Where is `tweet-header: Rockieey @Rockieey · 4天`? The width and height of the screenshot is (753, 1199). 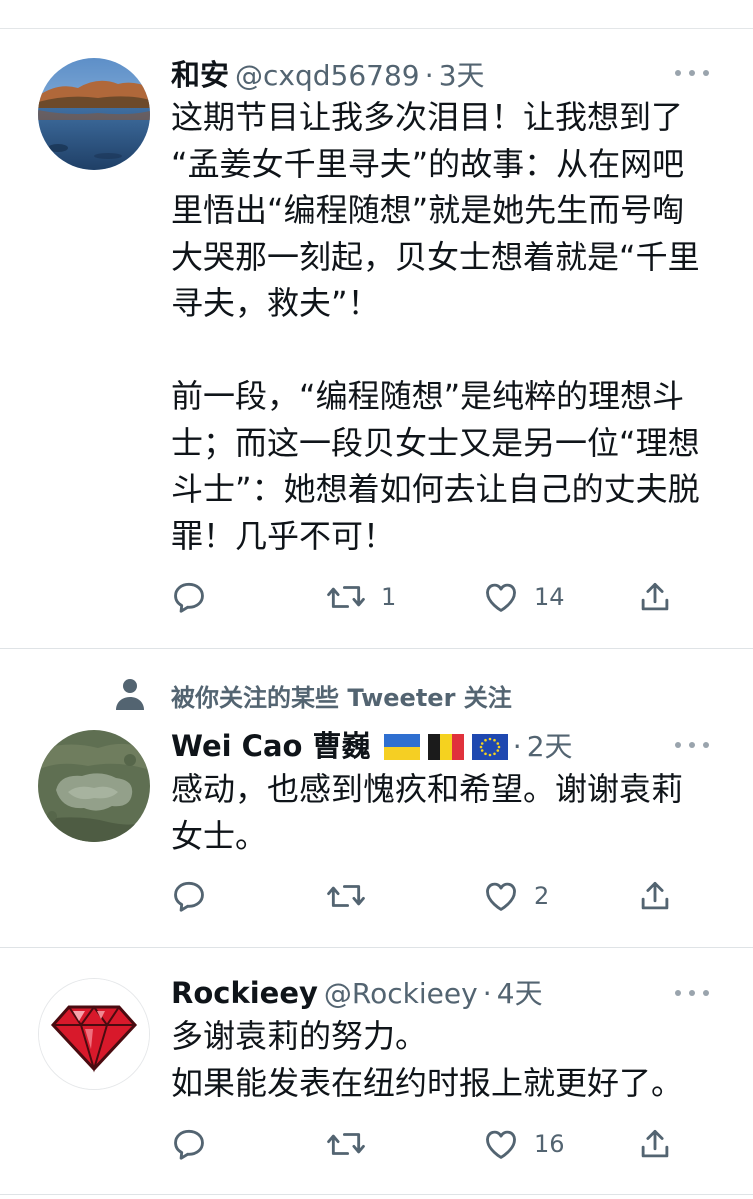
tweet-header: Rockieey @Rockieey · 4天 is located at coordinates (357, 992).